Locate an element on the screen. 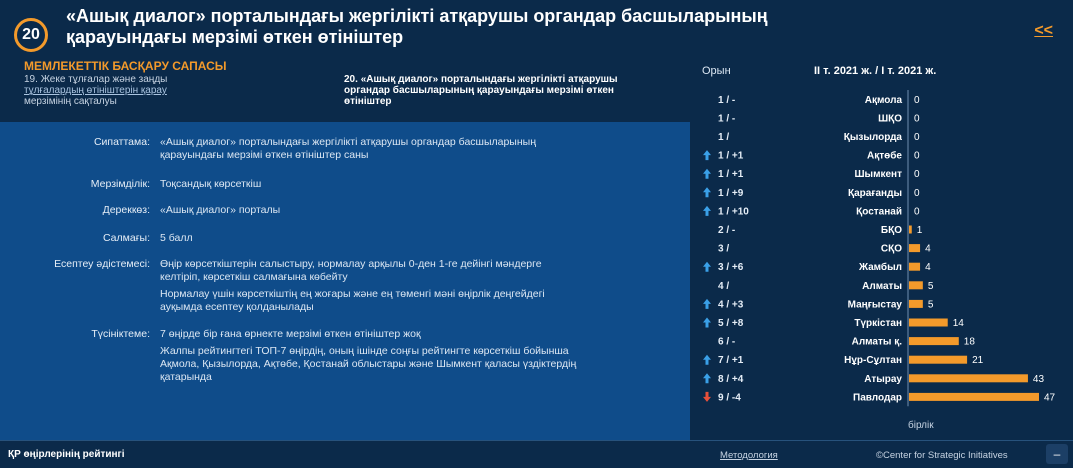 Image resolution: width=1073 pixels, height=468 pixels. weight-label: Салмағы: is located at coordinates (126, 238).